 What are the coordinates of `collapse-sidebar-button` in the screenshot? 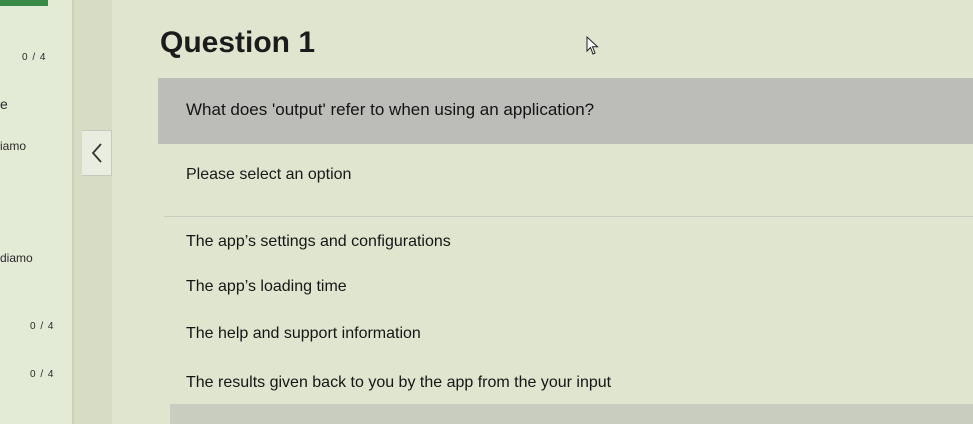 It's located at (97, 153).